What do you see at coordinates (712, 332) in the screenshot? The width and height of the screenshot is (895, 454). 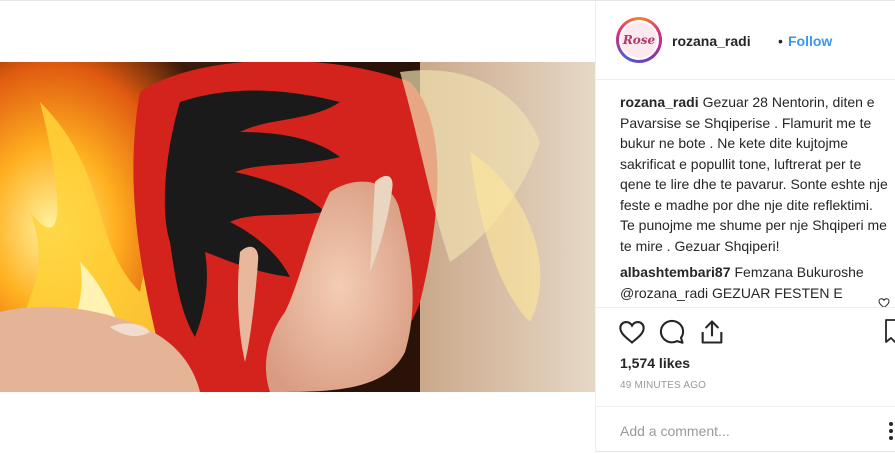 I see `share-icon` at bounding box center [712, 332].